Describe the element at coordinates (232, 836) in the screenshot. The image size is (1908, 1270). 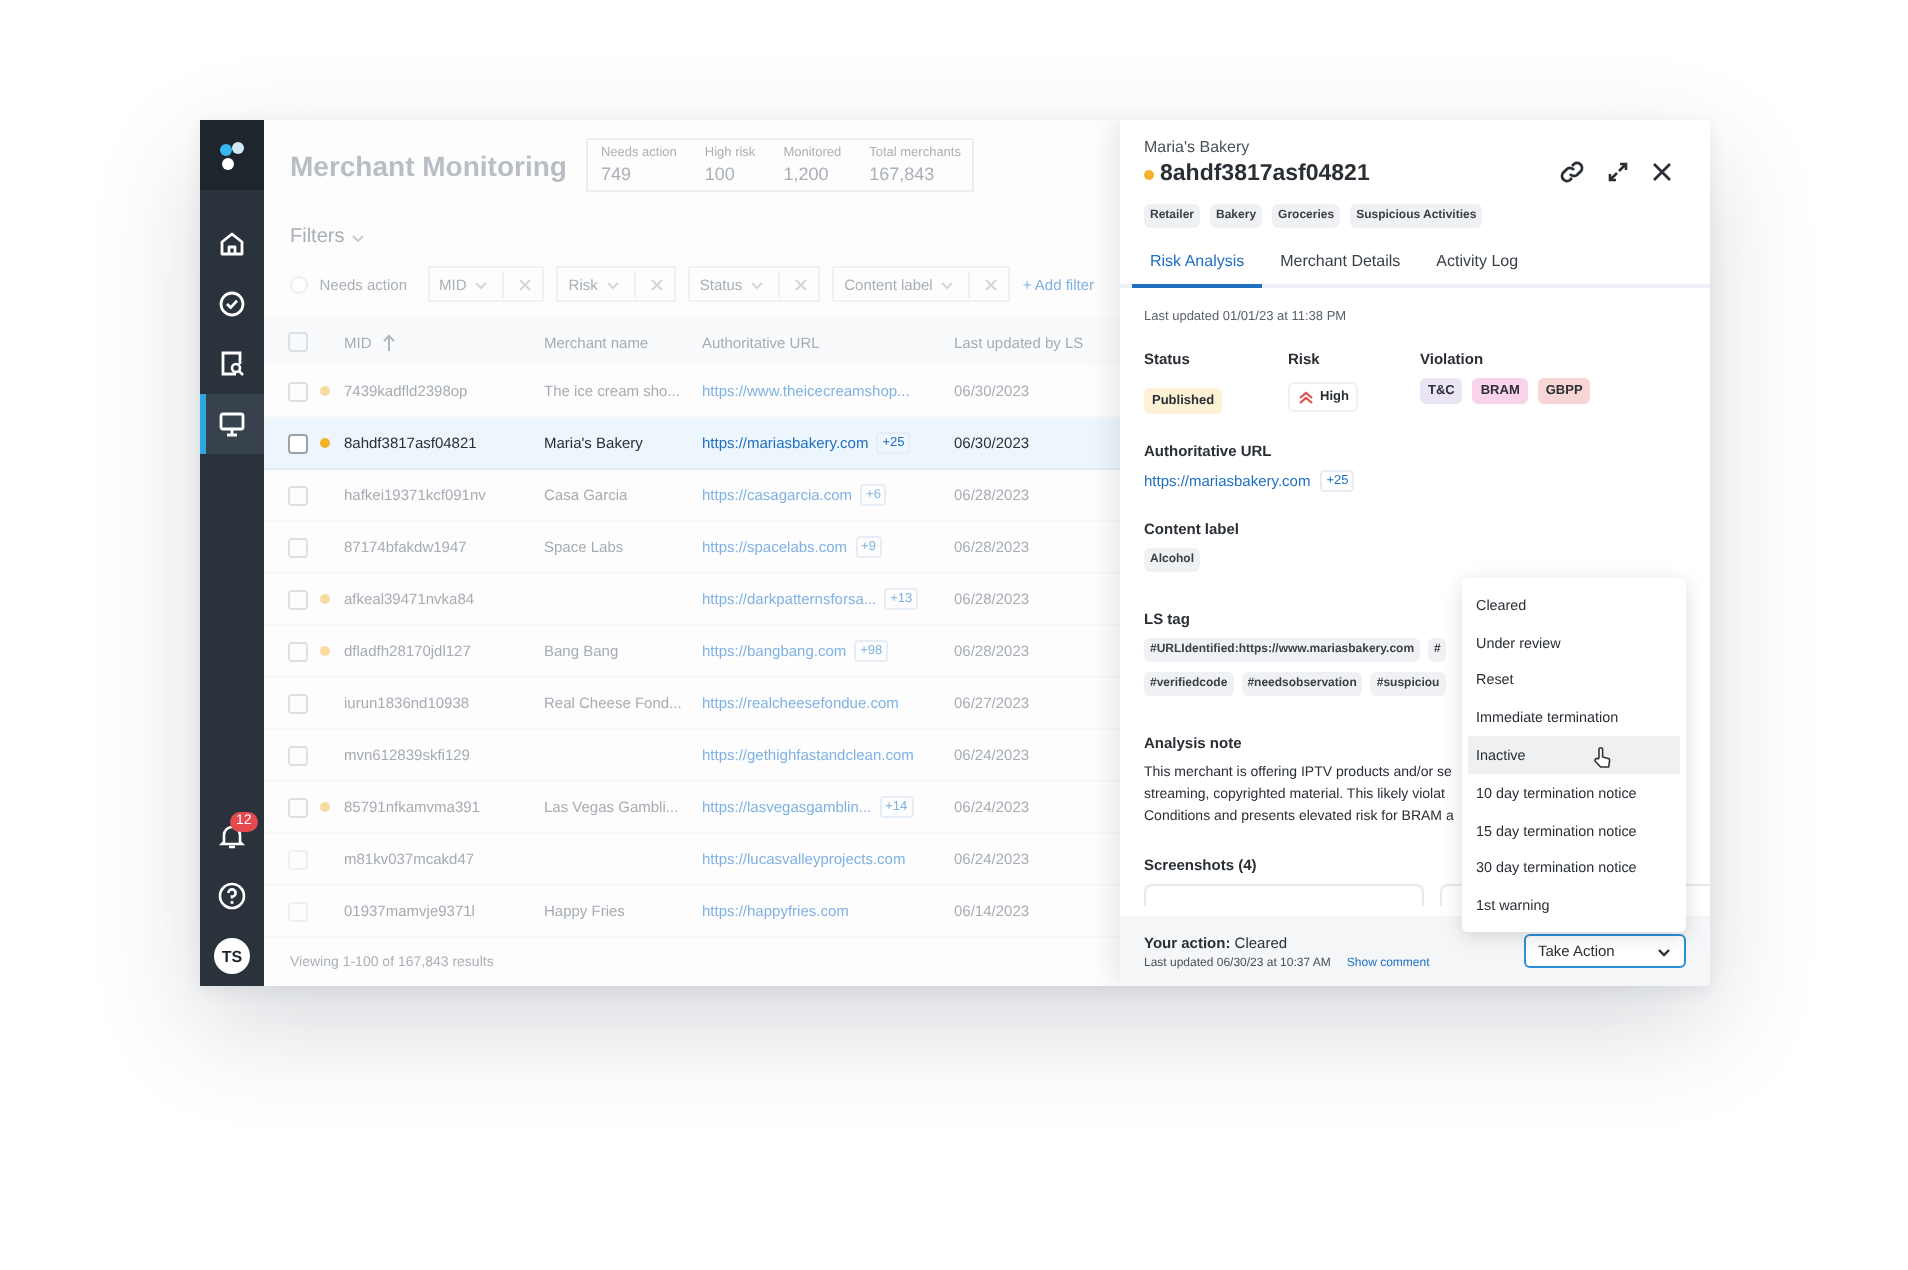
I see `bell-icon` at that location.